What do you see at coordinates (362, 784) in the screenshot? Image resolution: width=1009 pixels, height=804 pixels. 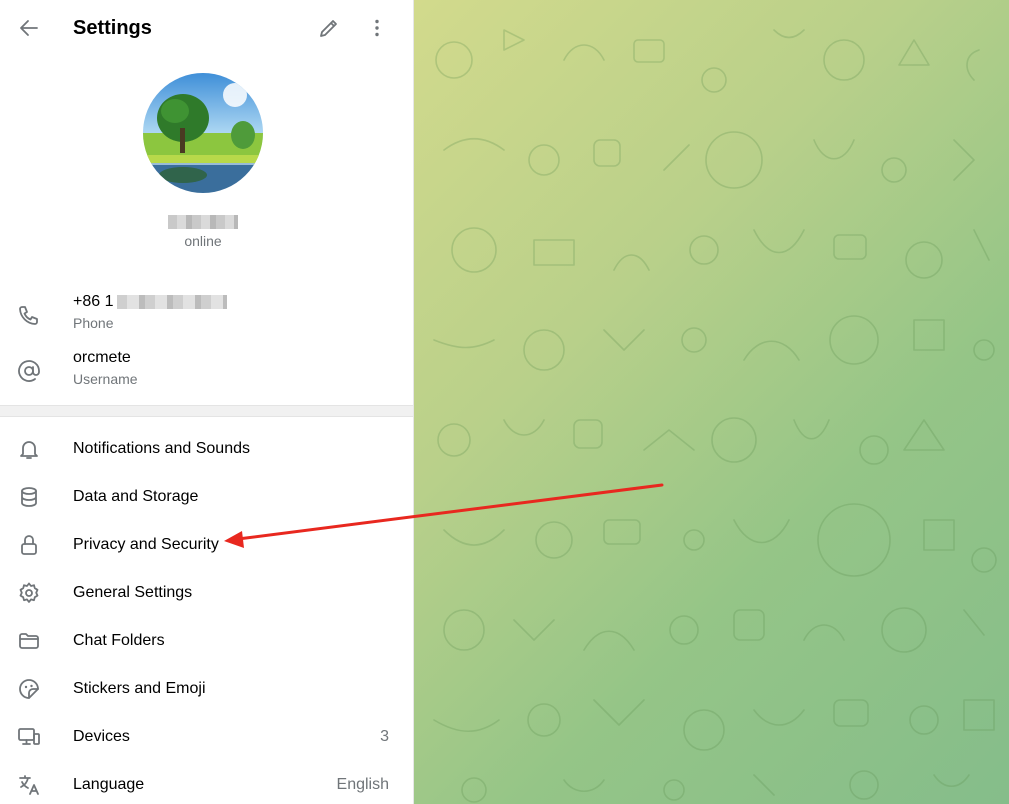 I see `language-value: English` at bounding box center [362, 784].